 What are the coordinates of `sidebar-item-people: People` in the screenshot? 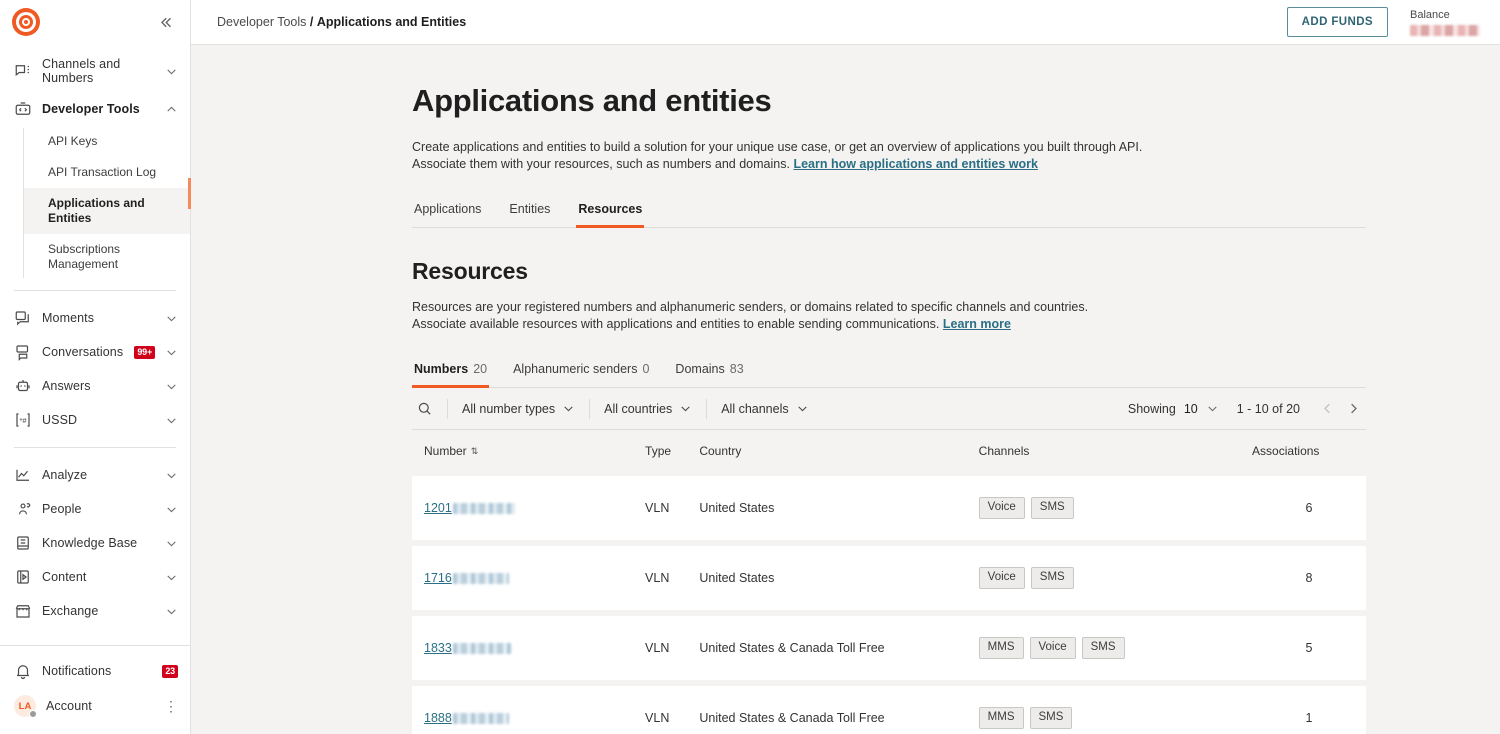 It's located at (95, 509).